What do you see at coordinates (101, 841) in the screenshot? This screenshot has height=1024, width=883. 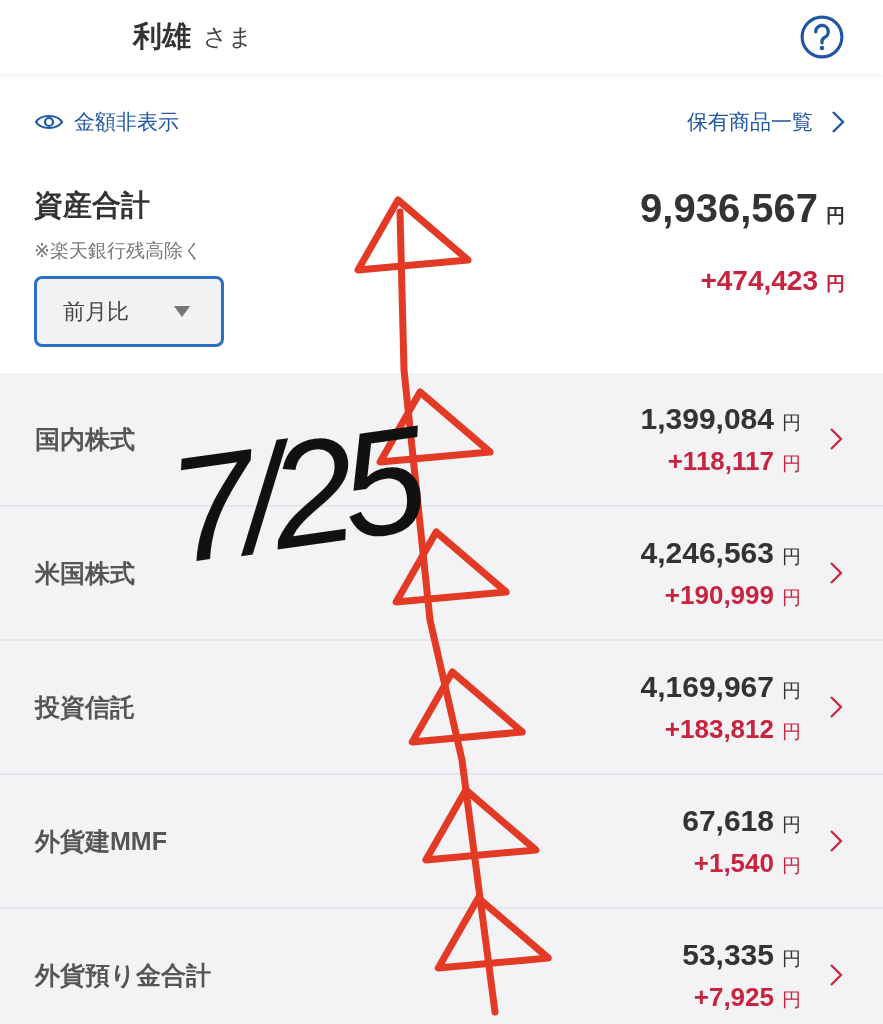 I see `asset-name: 外貨建MMF` at bounding box center [101, 841].